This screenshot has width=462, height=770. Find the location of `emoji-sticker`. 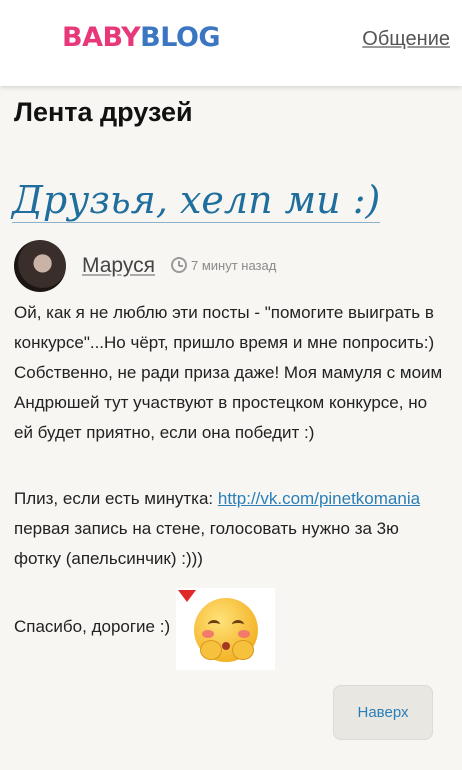

emoji-sticker is located at coordinates (225, 629).